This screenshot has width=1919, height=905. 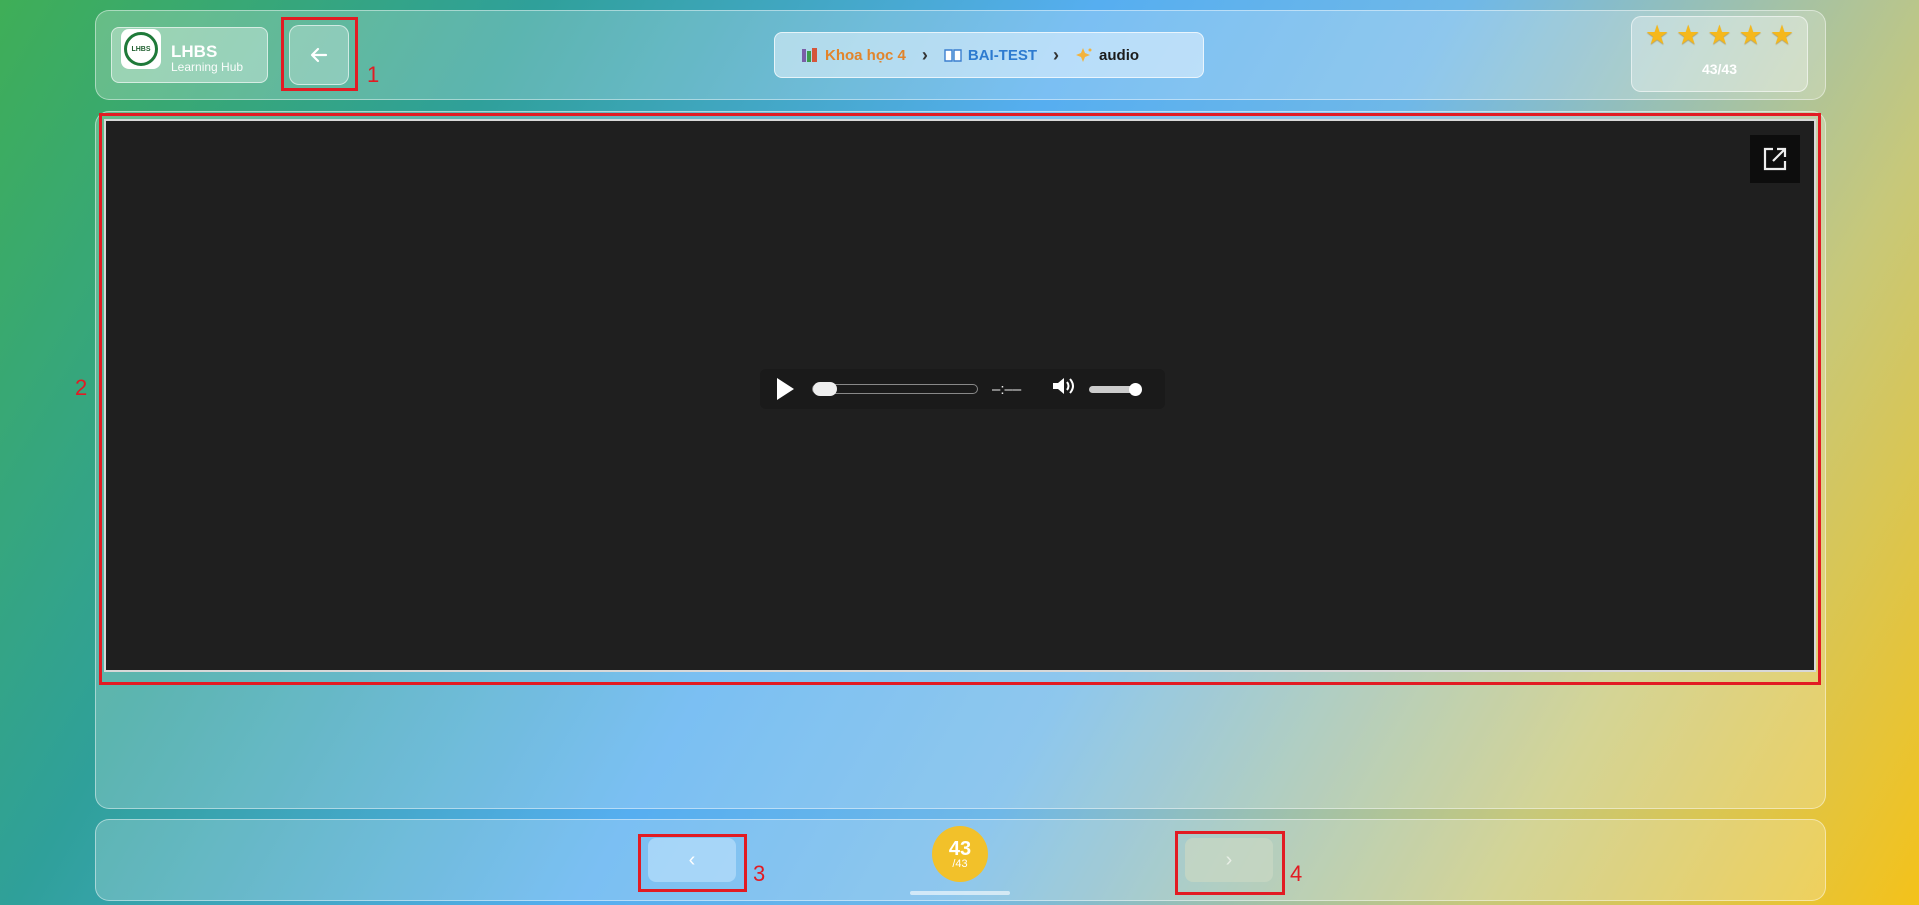 I want to click on star-rating: ★ ★ ★ ★ ★, so click(x=1719, y=35).